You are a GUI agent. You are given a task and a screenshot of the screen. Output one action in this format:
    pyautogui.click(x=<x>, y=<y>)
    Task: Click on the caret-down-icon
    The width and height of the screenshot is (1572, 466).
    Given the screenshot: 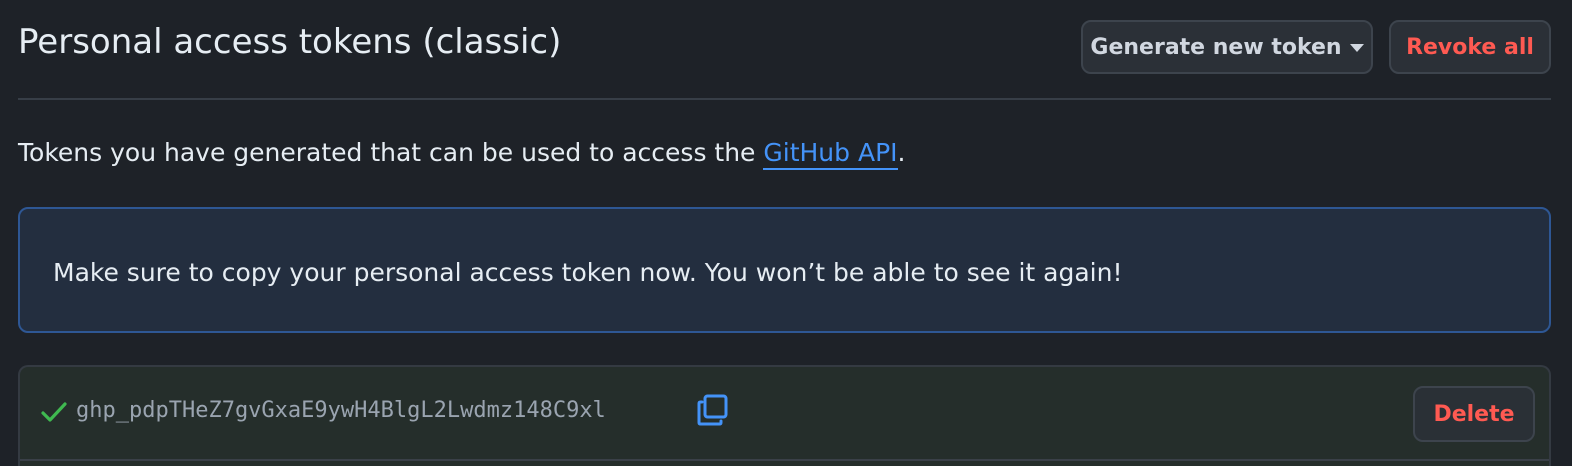 What is the action you would take?
    pyautogui.click(x=1356, y=48)
    